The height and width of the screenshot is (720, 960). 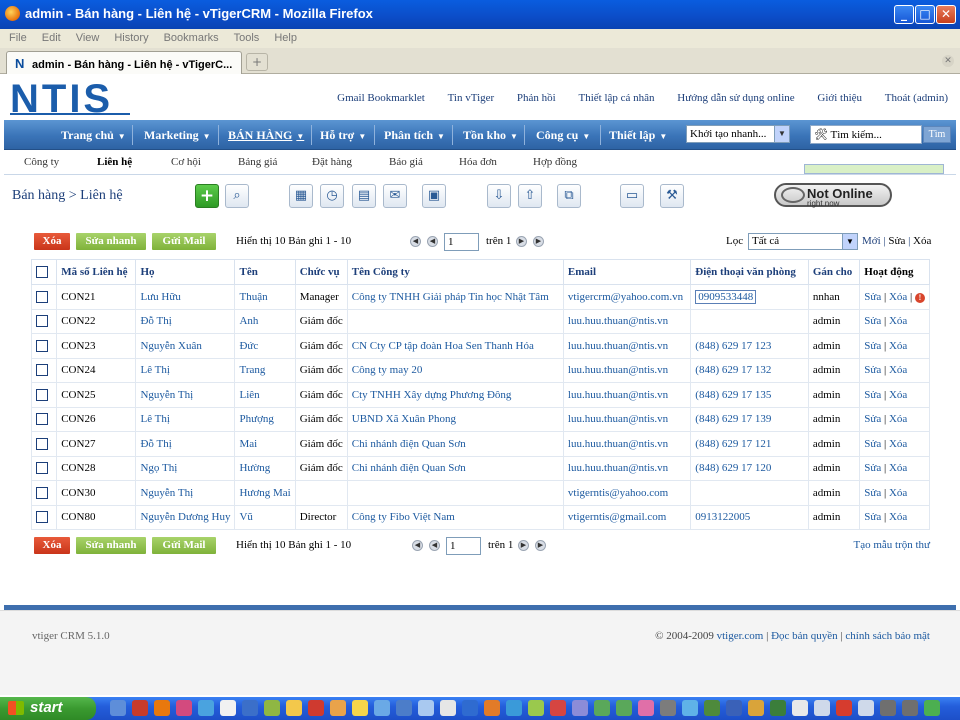 What do you see at coordinates (257, 62) in the screenshot?
I see `new-tab-button: +` at bounding box center [257, 62].